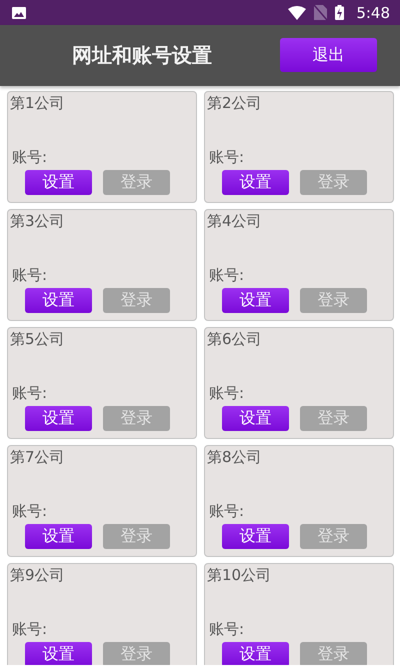  Describe the element at coordinates (321, 12) in the screenshot. I see `no-sim-icon` at that location.